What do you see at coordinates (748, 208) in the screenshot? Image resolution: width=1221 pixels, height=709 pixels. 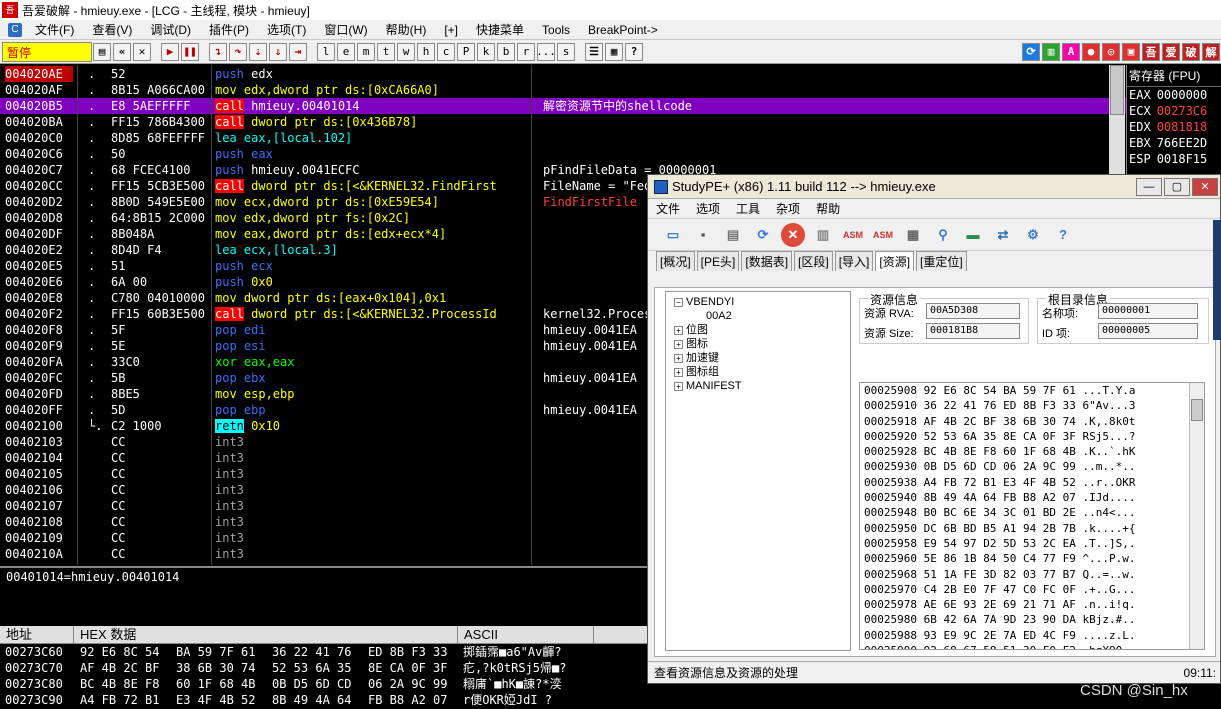 I see `studype-menu-tools: 工具` at bounding box center [748, 208].